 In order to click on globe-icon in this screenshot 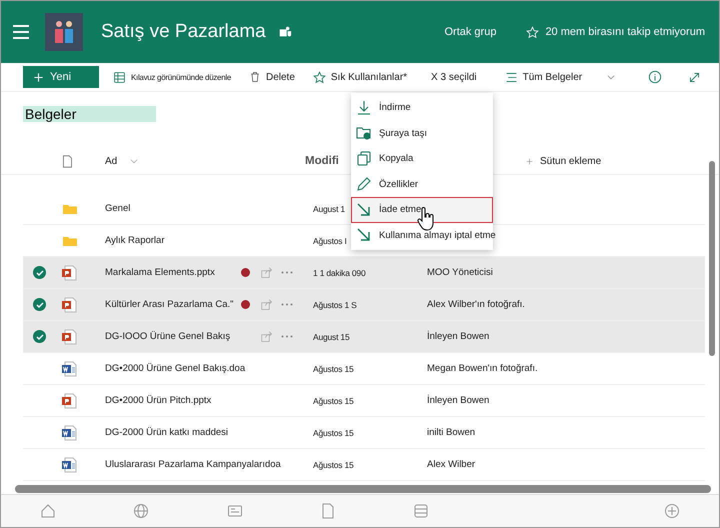, I will do `click(141, 511)`.